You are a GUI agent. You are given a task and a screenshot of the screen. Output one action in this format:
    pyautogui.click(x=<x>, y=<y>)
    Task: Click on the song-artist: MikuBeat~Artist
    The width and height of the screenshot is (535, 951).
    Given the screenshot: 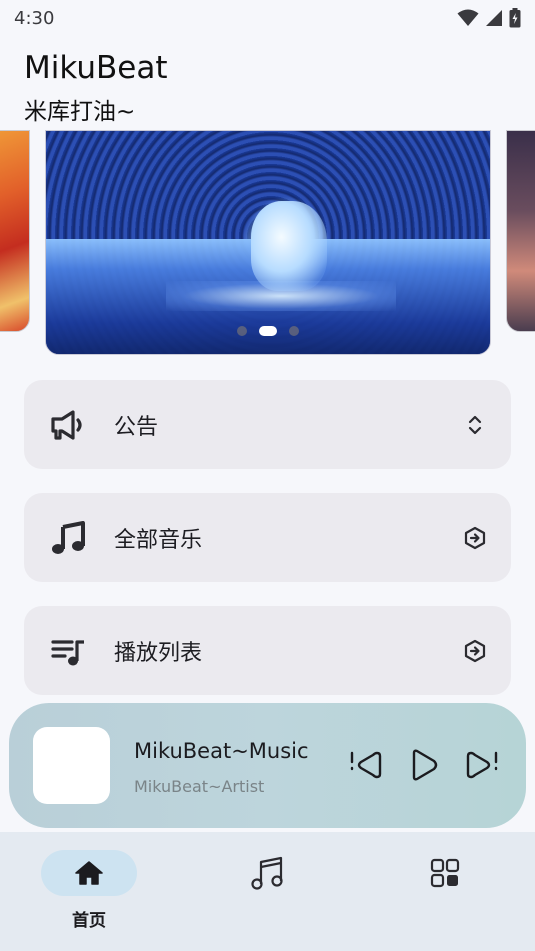 What is the action you would take?
    pyautogui.click(x=199, y=786)
    